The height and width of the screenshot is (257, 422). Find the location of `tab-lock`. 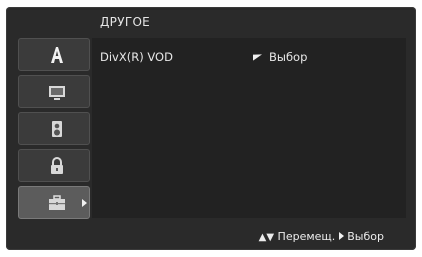

tab-lock is located at coordinates (54, 165).